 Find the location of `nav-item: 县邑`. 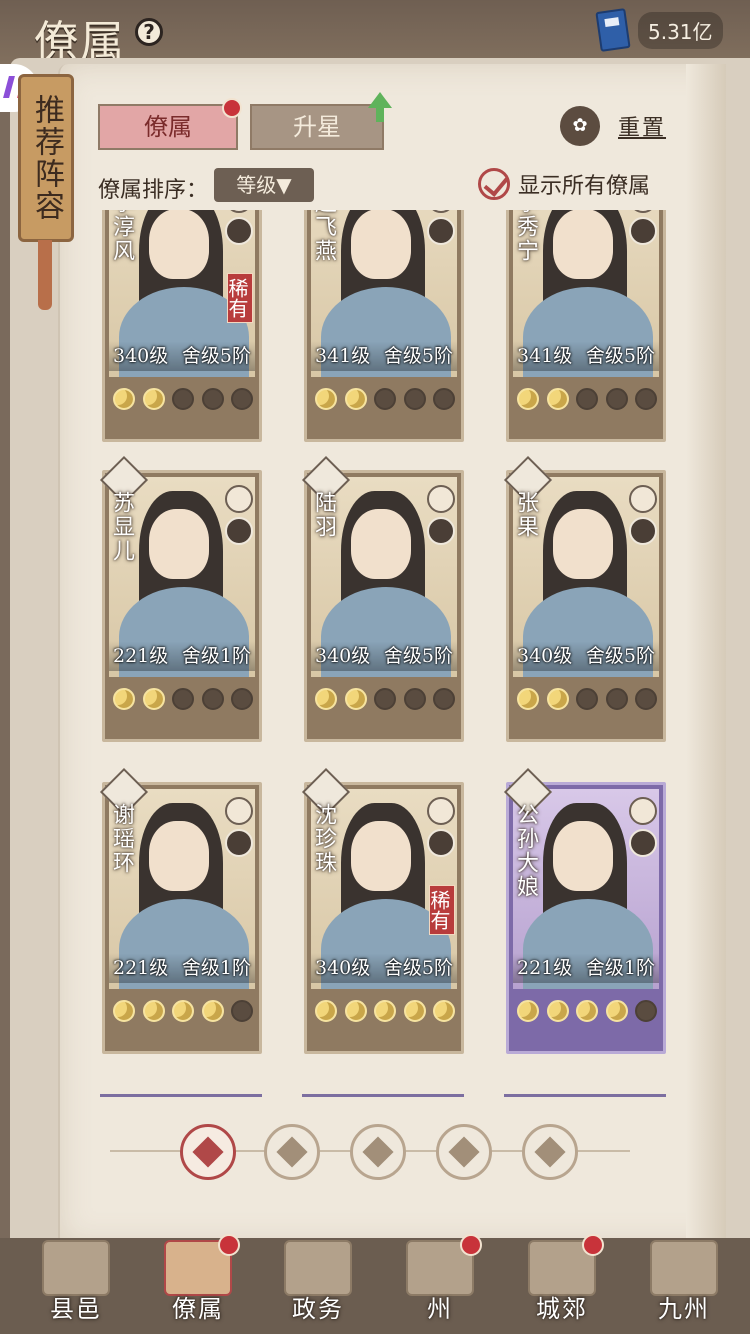

nav-item: 县邑 is located at coordinates (76, 1282).